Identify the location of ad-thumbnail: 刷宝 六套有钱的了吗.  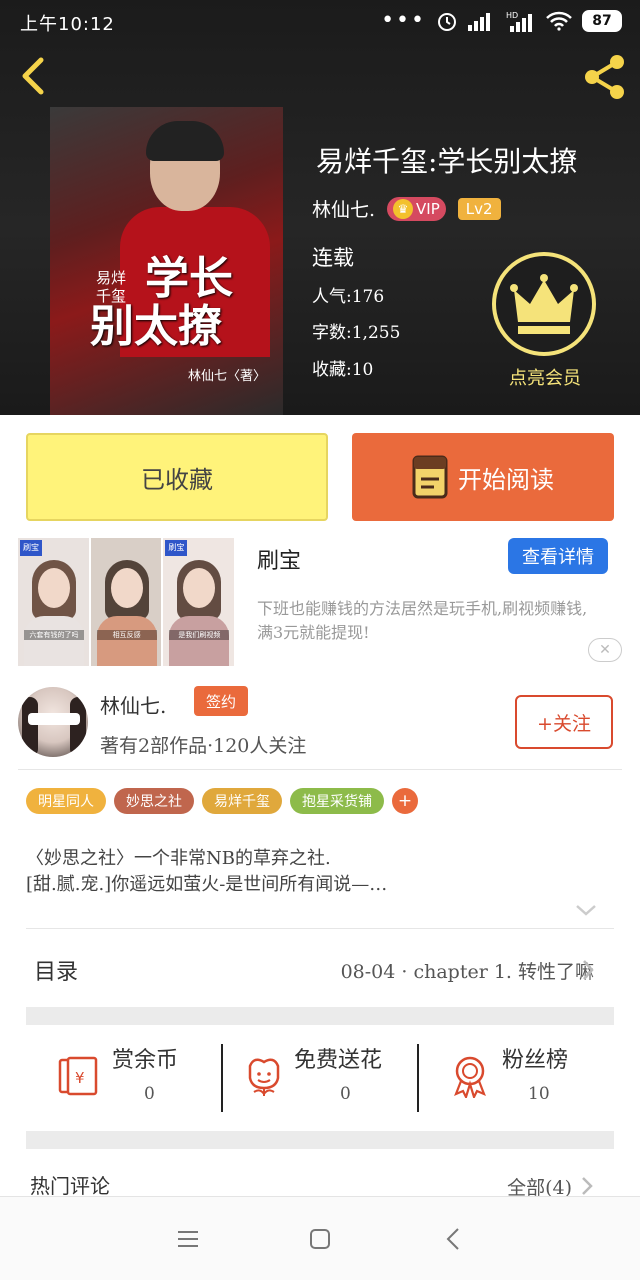
(53, 602).